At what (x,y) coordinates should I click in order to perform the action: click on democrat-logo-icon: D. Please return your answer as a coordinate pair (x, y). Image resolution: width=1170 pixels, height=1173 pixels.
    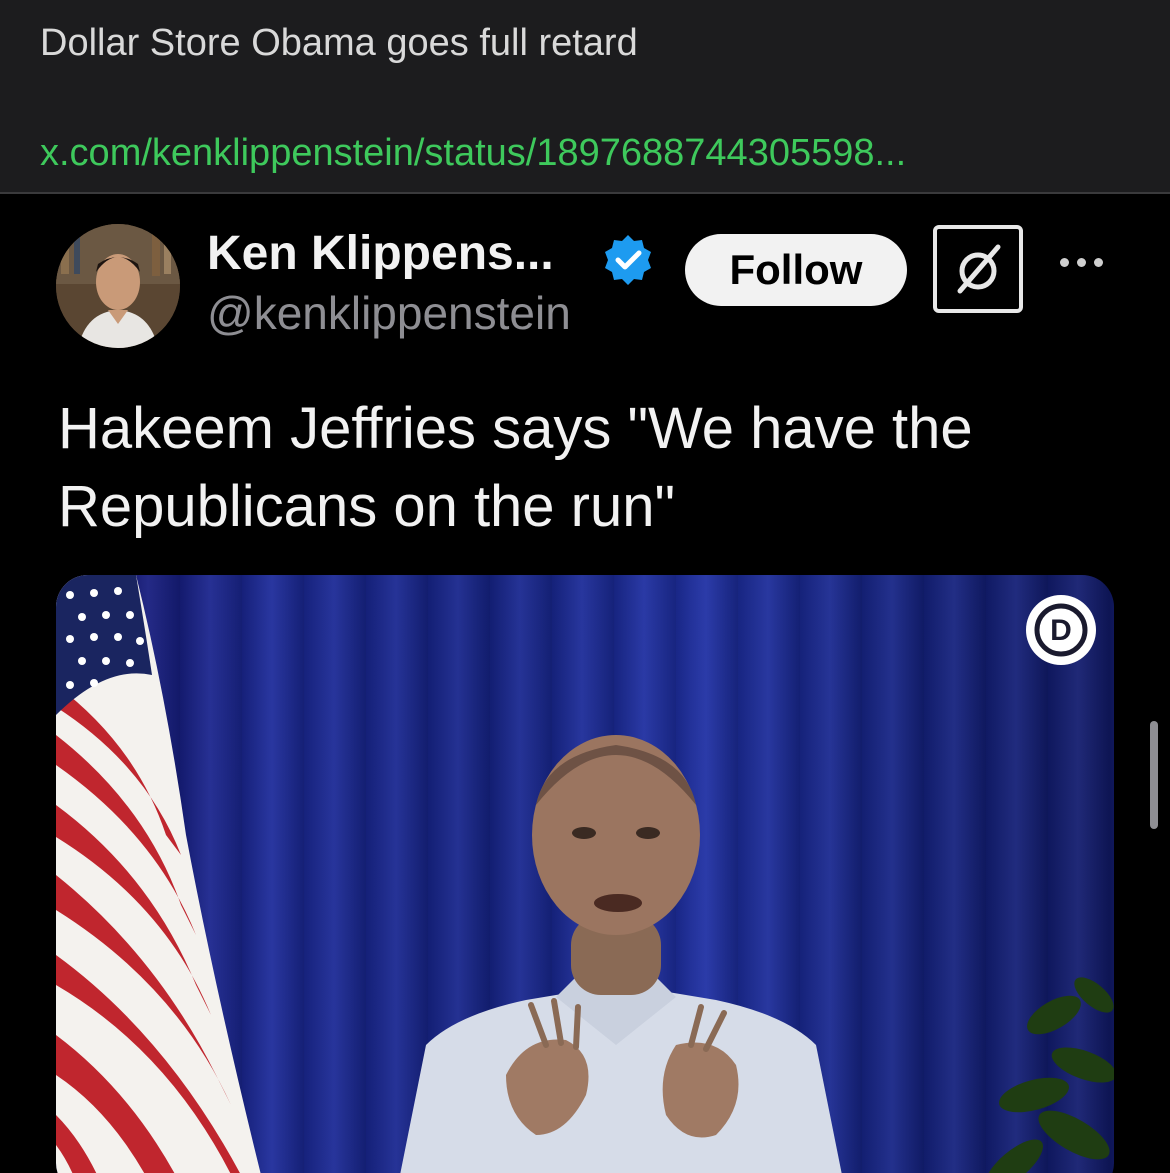
    Looking at the image, I should click on (1061, 630).